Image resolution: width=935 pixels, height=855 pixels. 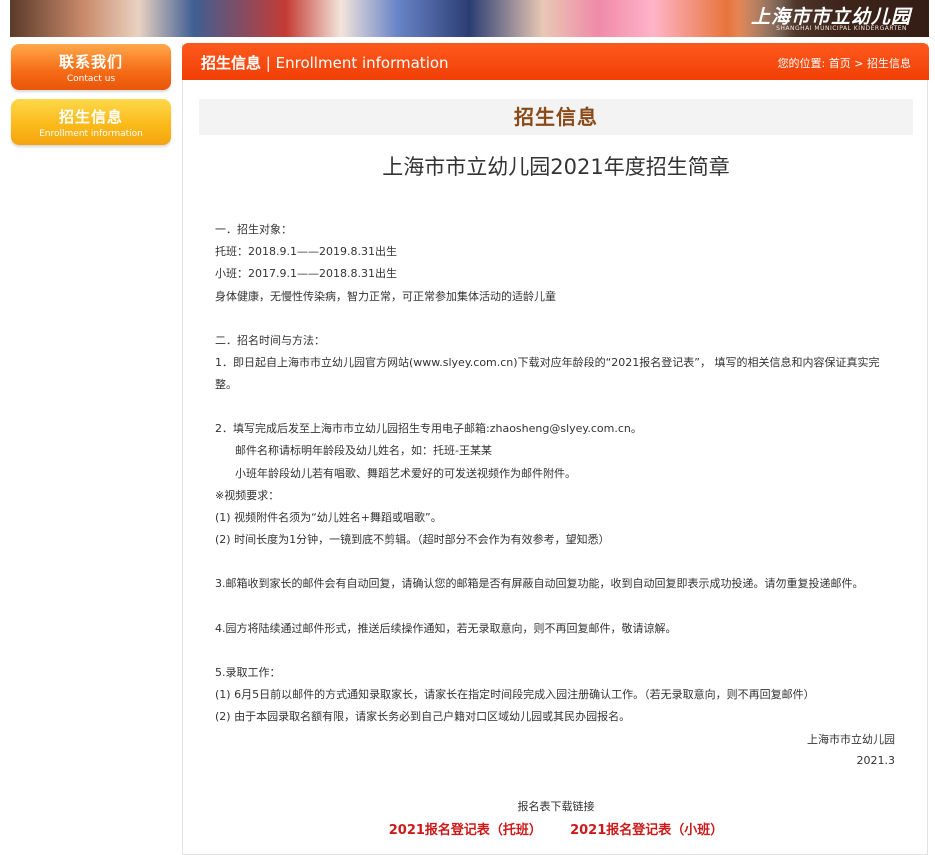 What do you see at coordinates (306, 273) in the screenshot?
I see `paragraph-line: 小班：2017.9.1——2018.8.31出生` at bounding box center [306, 273].